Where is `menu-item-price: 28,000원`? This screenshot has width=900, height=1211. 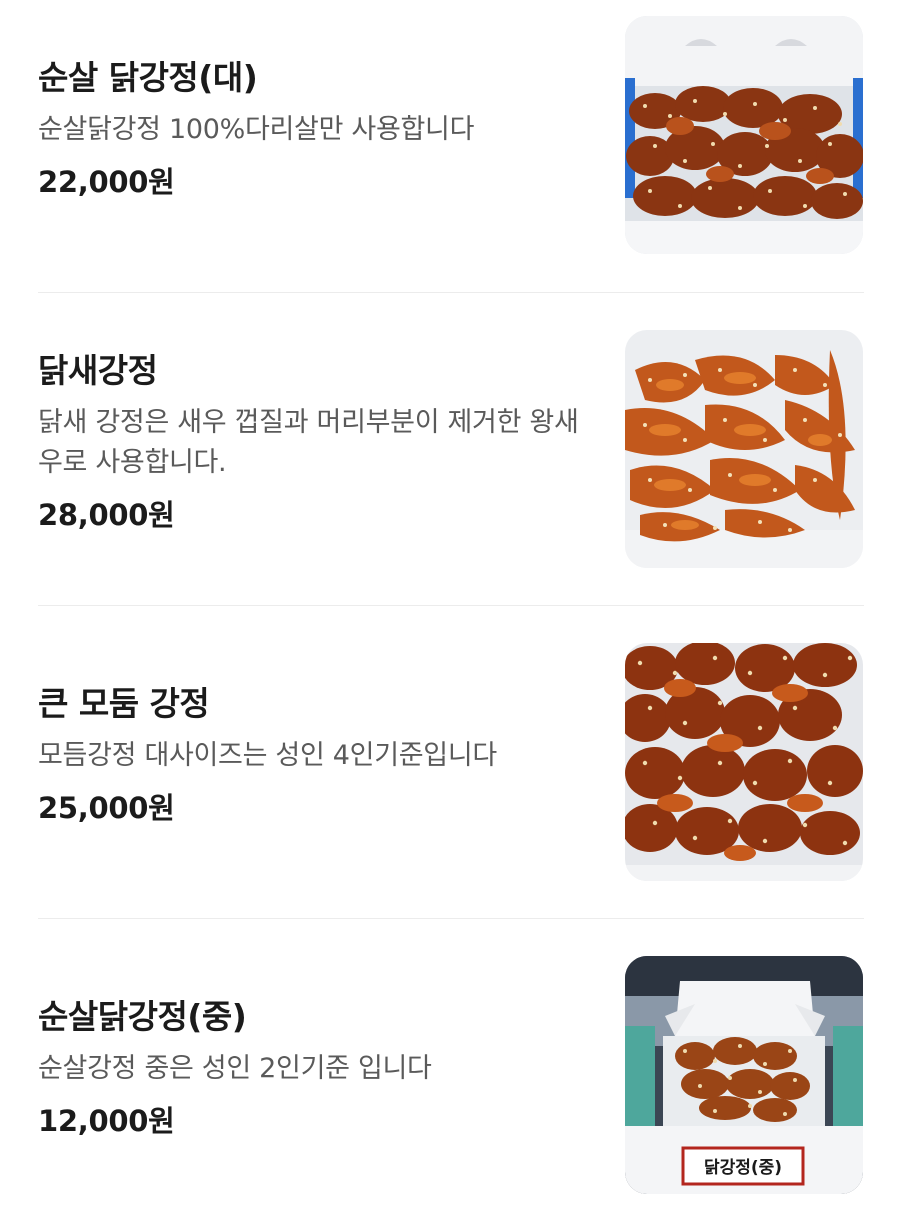 menu-item-price: 28,000원 is located at coordinates (106, 515).